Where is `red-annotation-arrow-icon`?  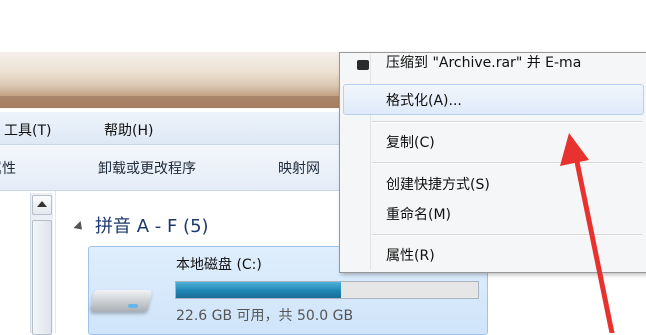
red-annotation-arrow-icon is located at coordinates (587, 233).